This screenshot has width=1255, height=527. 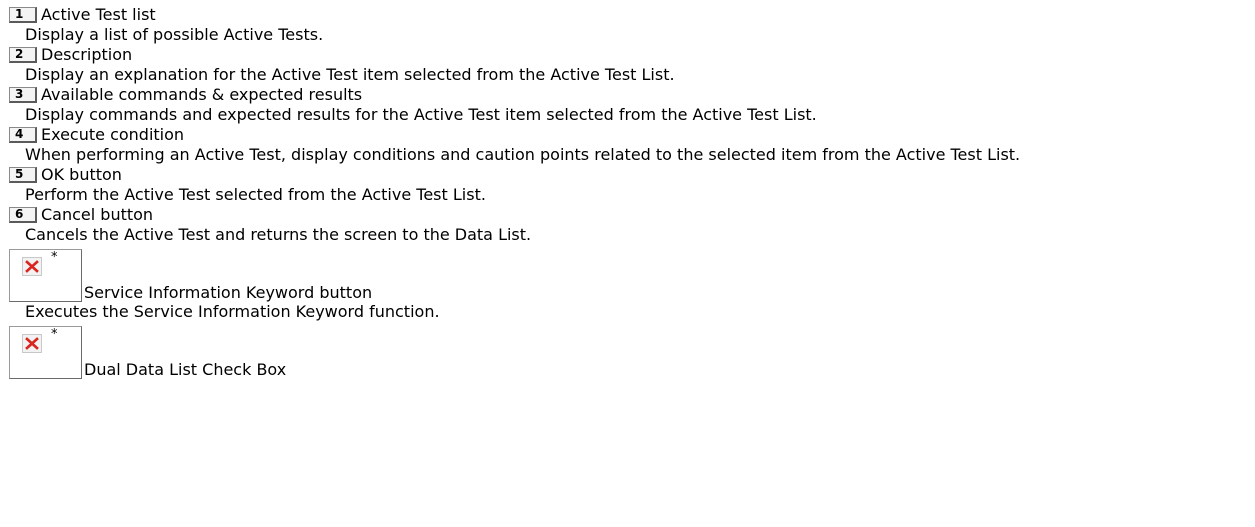 What do you see at coordinates (632, 352) in the screenshot?
I see `list-item: * Dual Data List Check Box` at bounding box center [632, 352].